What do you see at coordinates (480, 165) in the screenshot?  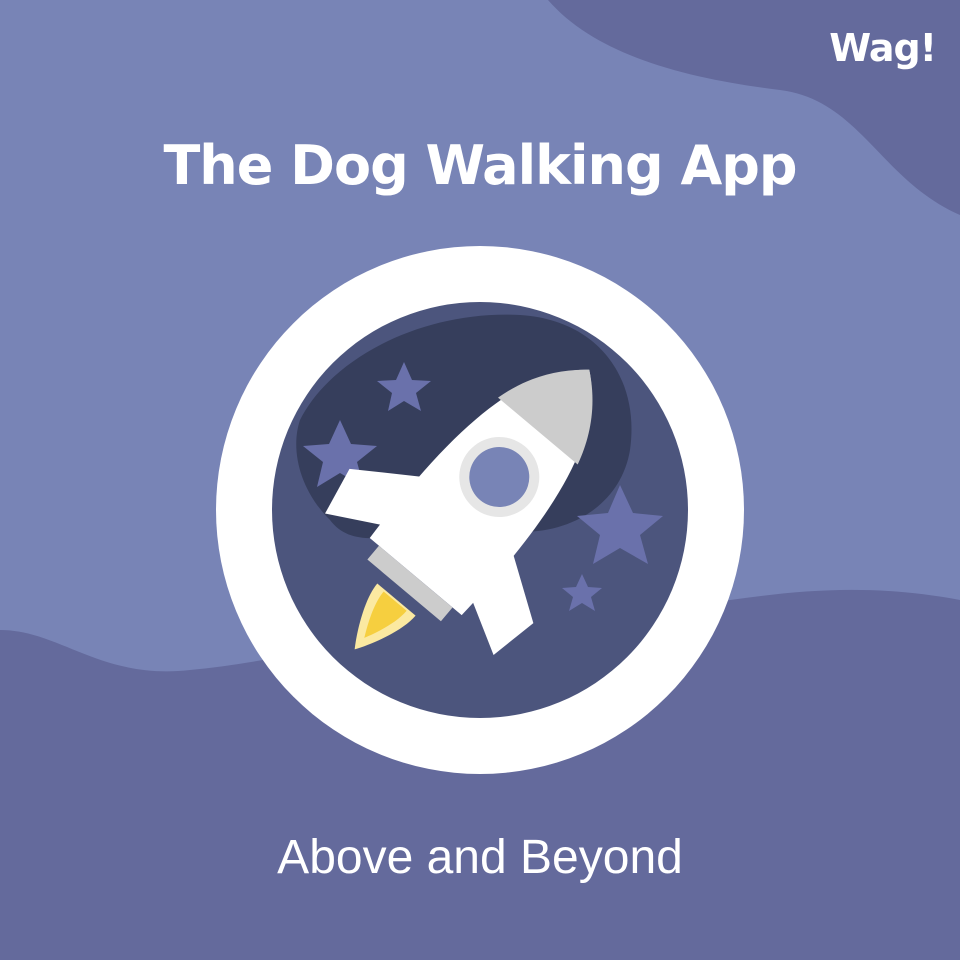 I see `page-title: The Dog Walking App` at bounding box center [480, 165].